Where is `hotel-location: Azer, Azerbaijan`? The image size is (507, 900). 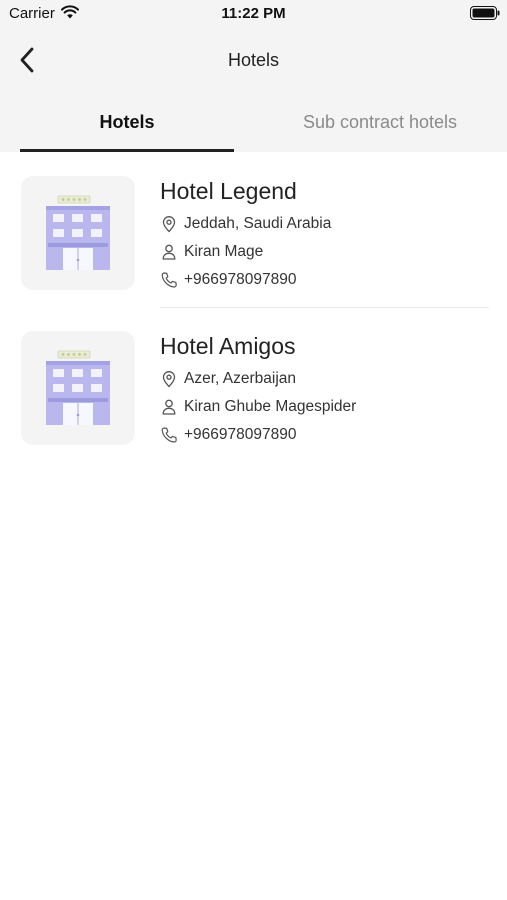 hotel-location: Azer, Azerbaijan is located at coordinates (228, 379).